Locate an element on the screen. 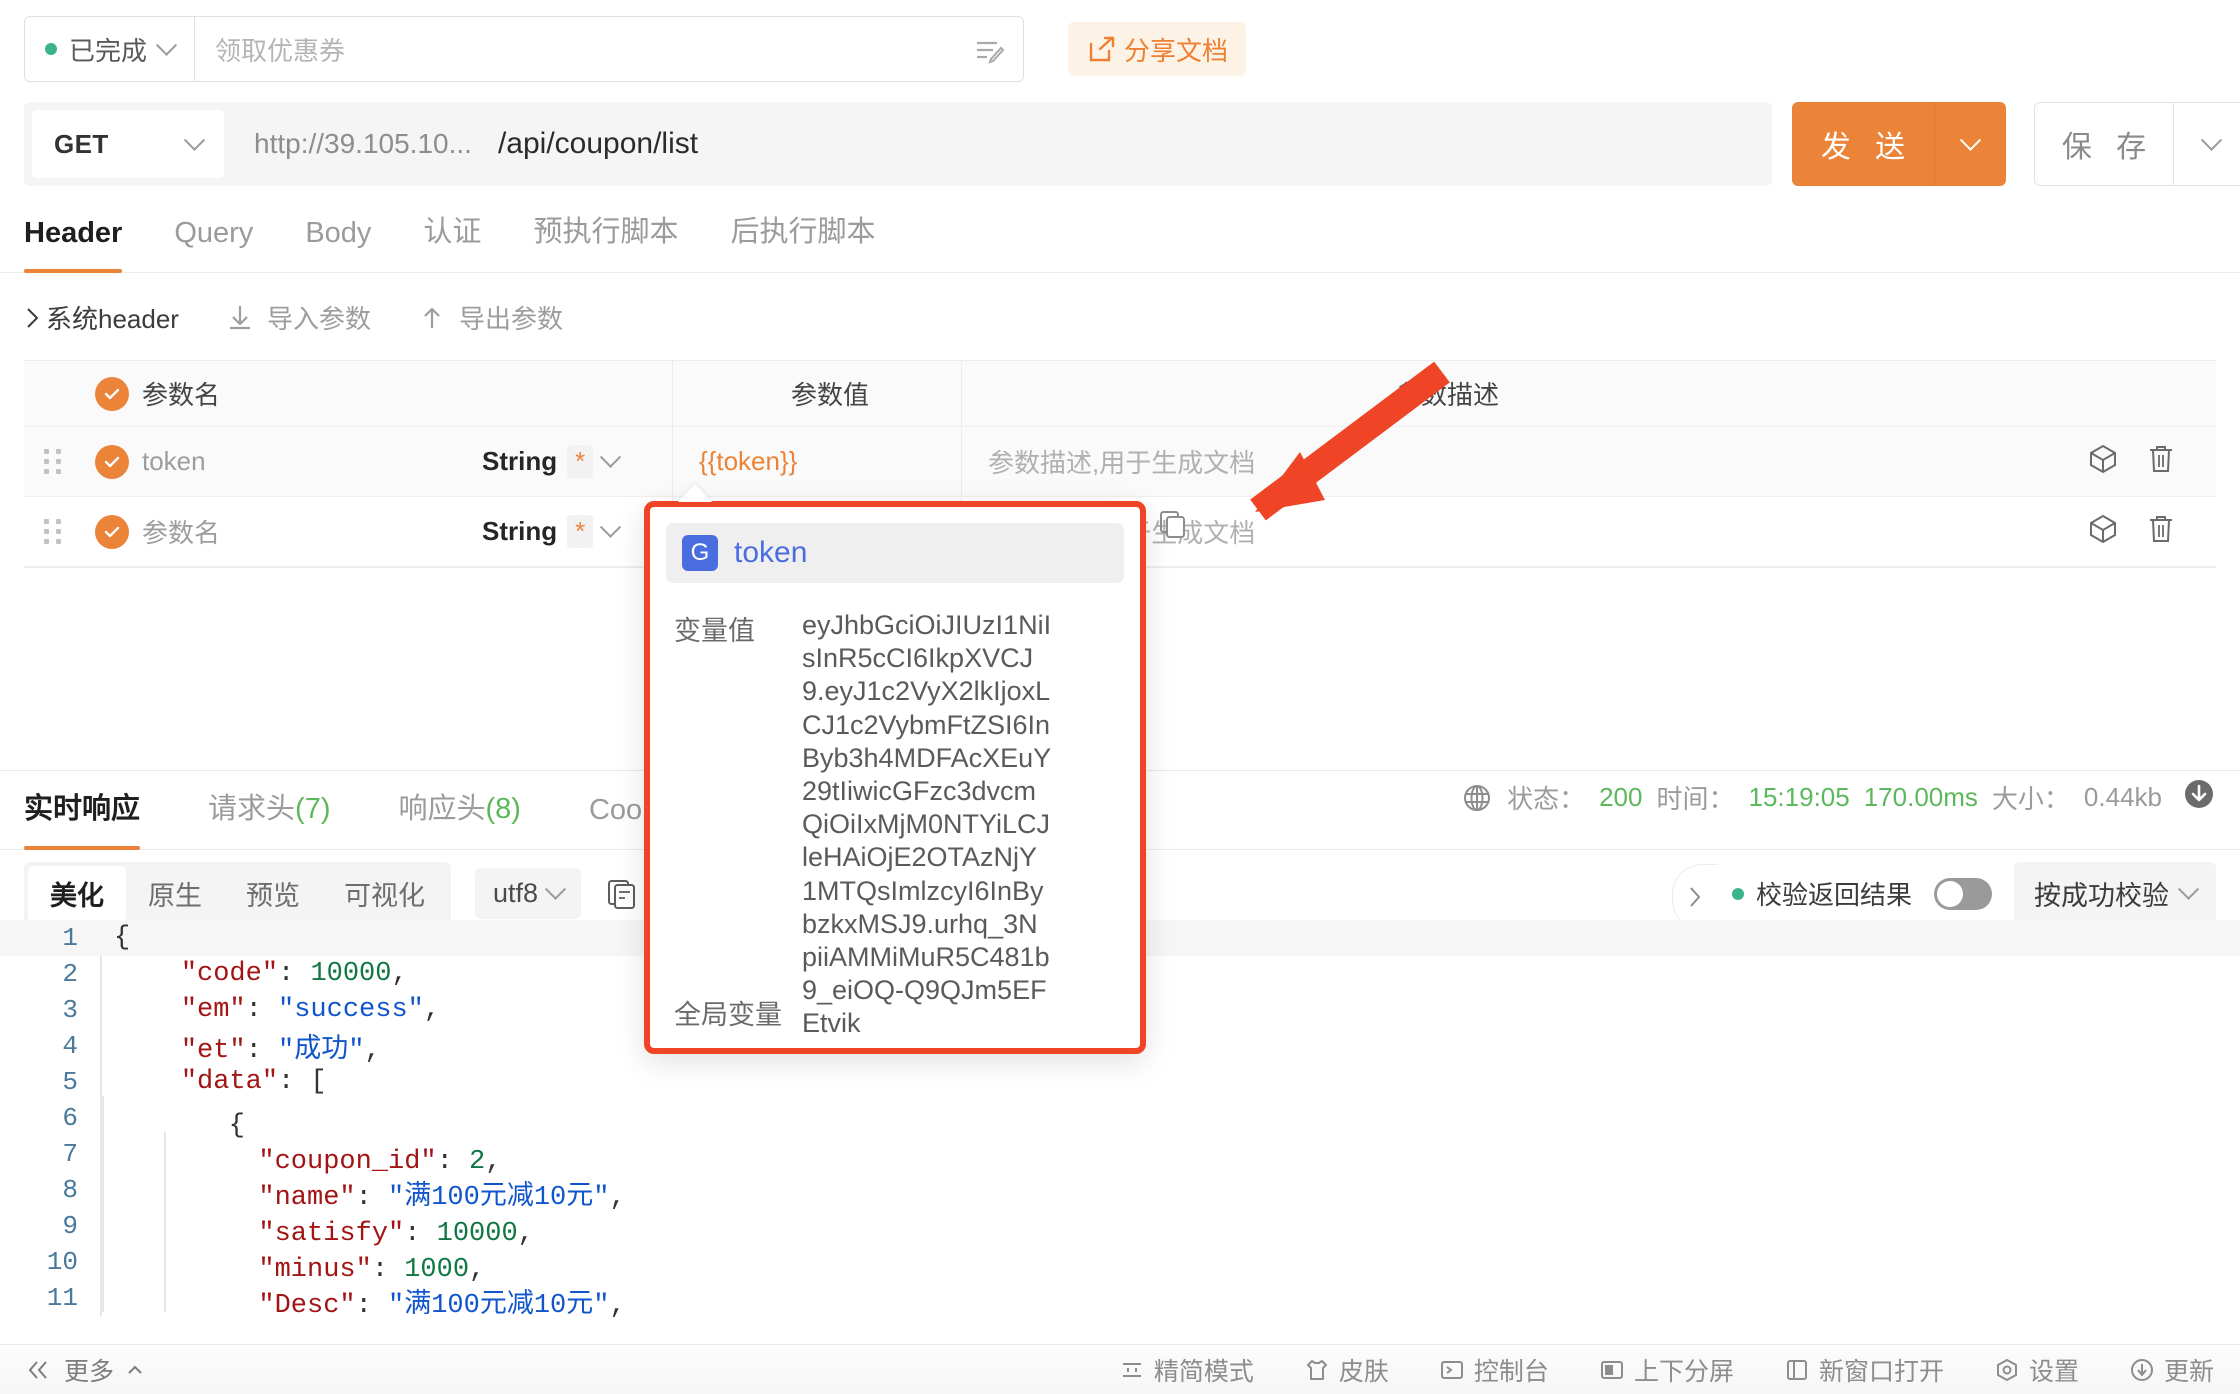 The width and height of the screenshot is (2240, 1394). variable-value-label: 变量值 is located at coordinates (714, 631).